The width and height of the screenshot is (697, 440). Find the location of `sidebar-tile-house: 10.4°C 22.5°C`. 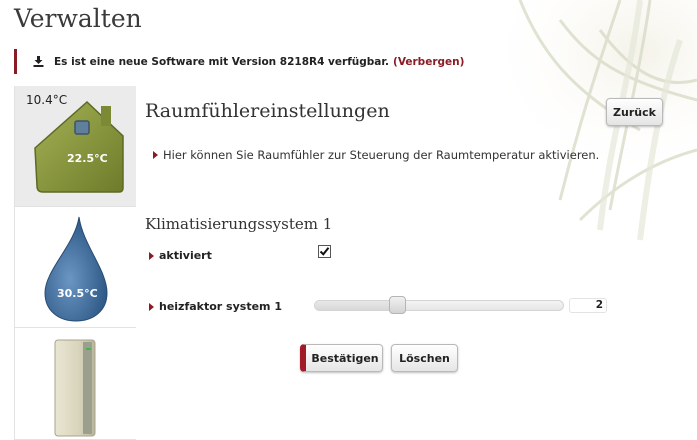

sidebar-tile-house: 10.4°C 22.5°C is located at coordinates (75, 146).